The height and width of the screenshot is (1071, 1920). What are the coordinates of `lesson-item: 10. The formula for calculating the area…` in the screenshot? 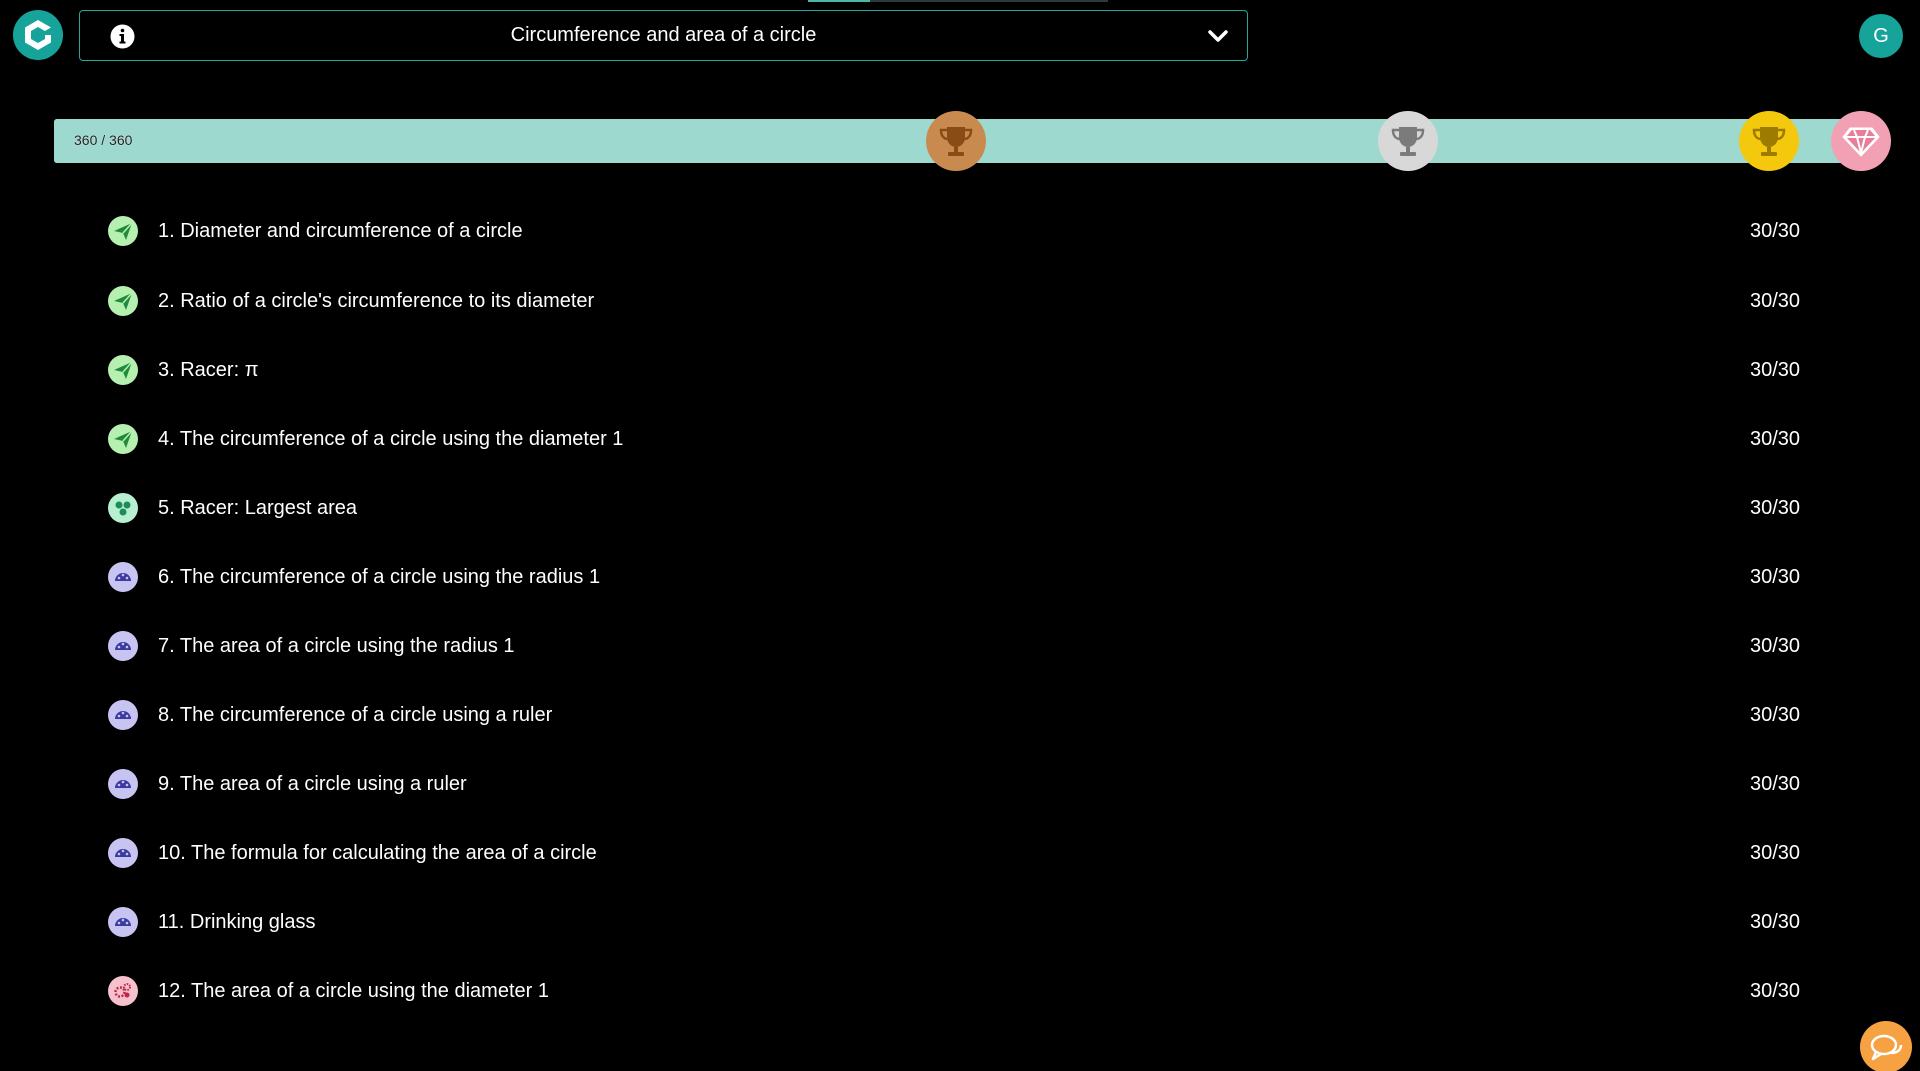 It's located at (958, 853).